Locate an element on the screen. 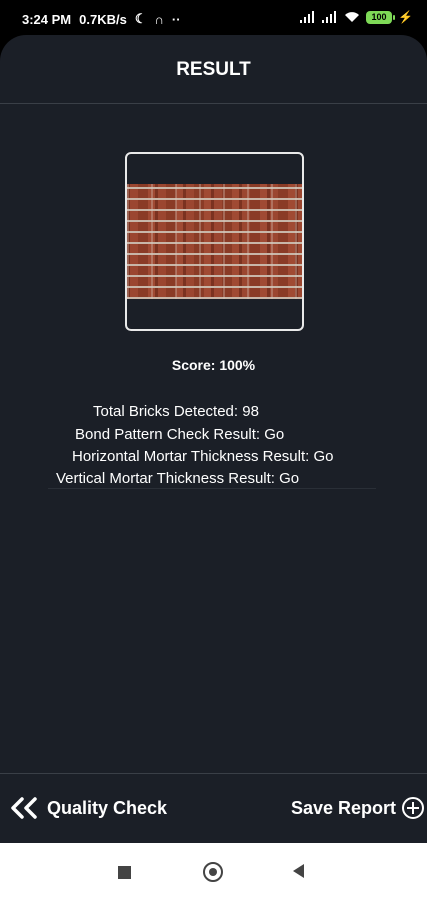 The image size is (427, 900). horizontal-mortar-line: Horizontal Mortar Thickness Result: Go is located at coordinates (203, 456).